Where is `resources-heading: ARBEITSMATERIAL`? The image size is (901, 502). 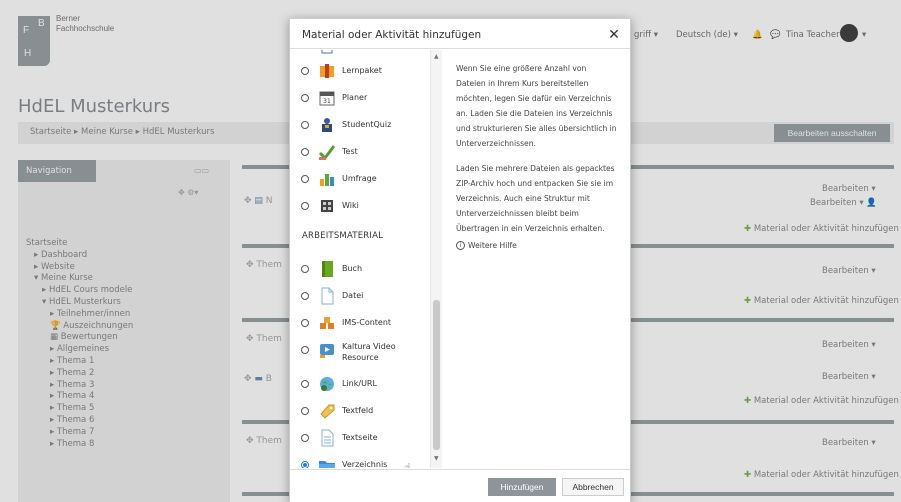
resources-heading: ARBEITSMATERIAL is located at coordinates (343, 236).